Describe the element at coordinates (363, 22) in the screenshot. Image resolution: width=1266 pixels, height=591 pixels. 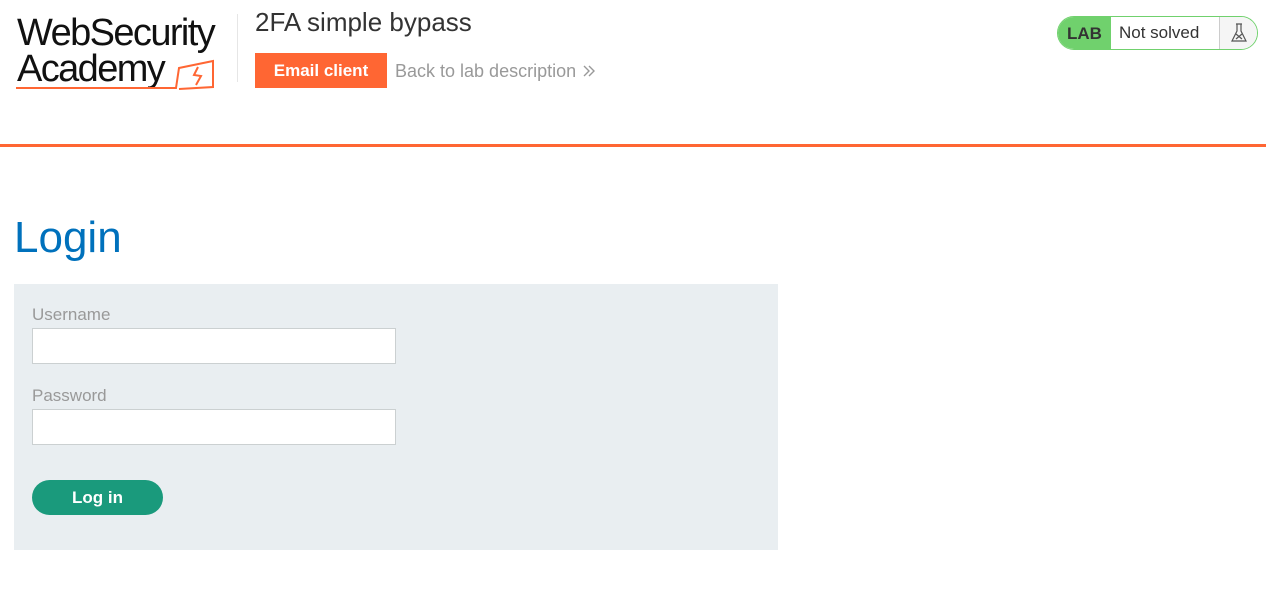
I see `lab-title: 2FA simple bypass` at that location.